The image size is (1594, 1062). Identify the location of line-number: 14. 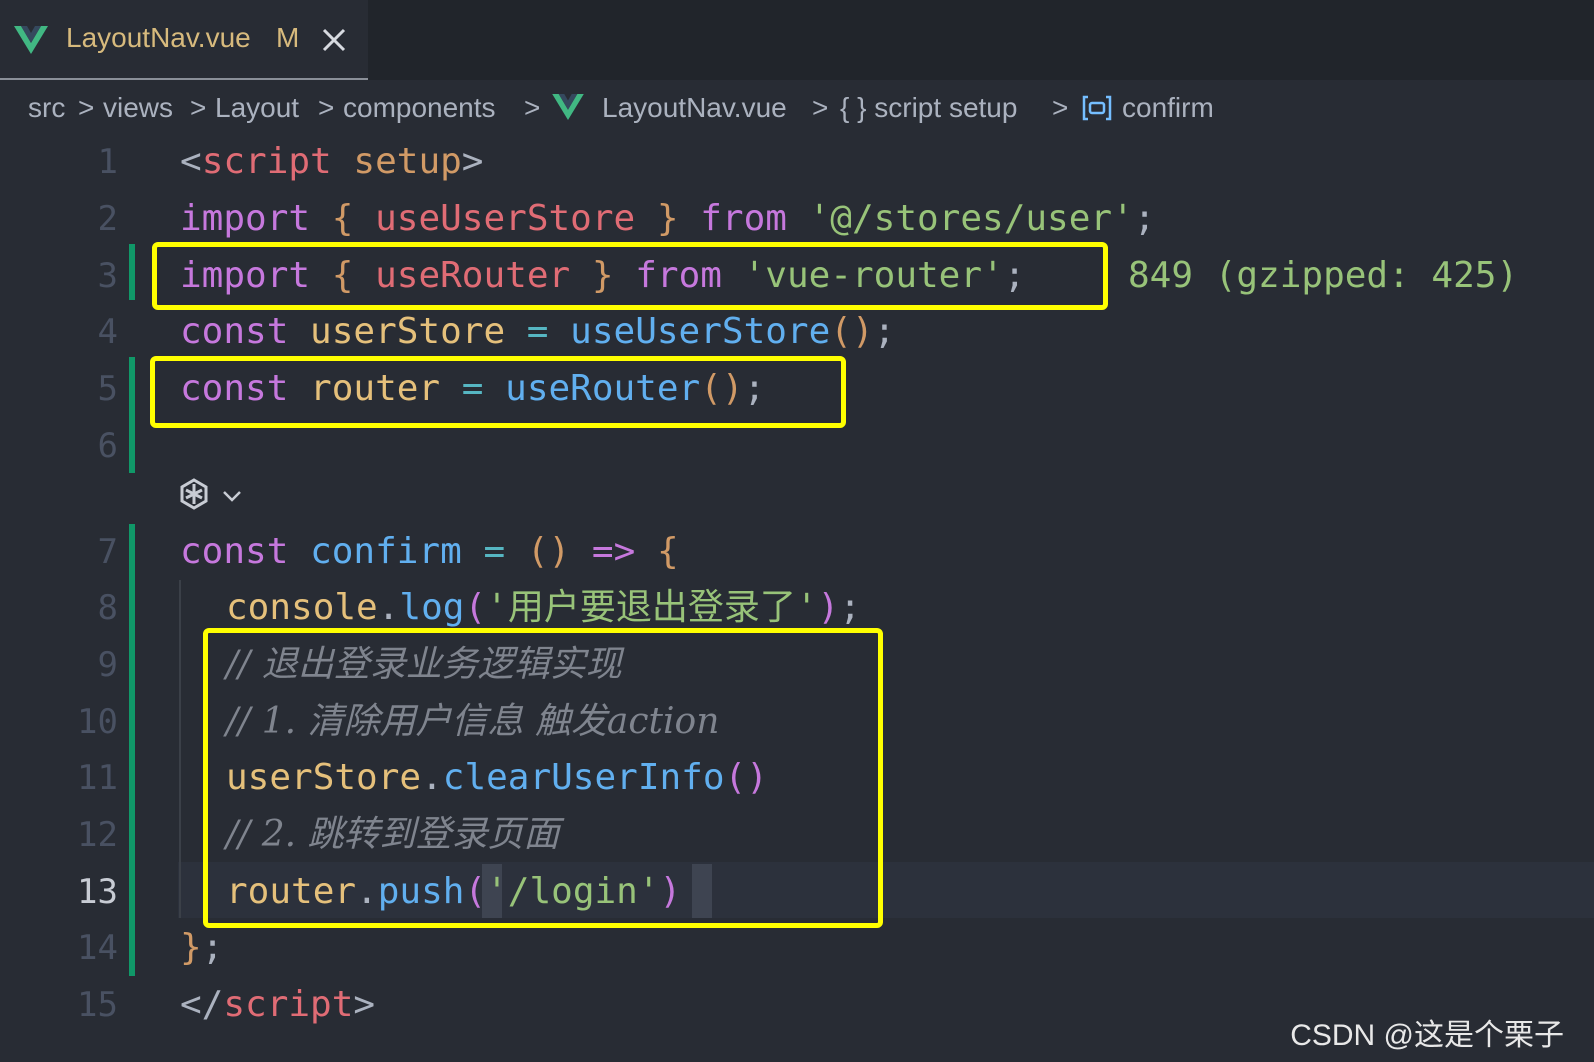
(97, 948).